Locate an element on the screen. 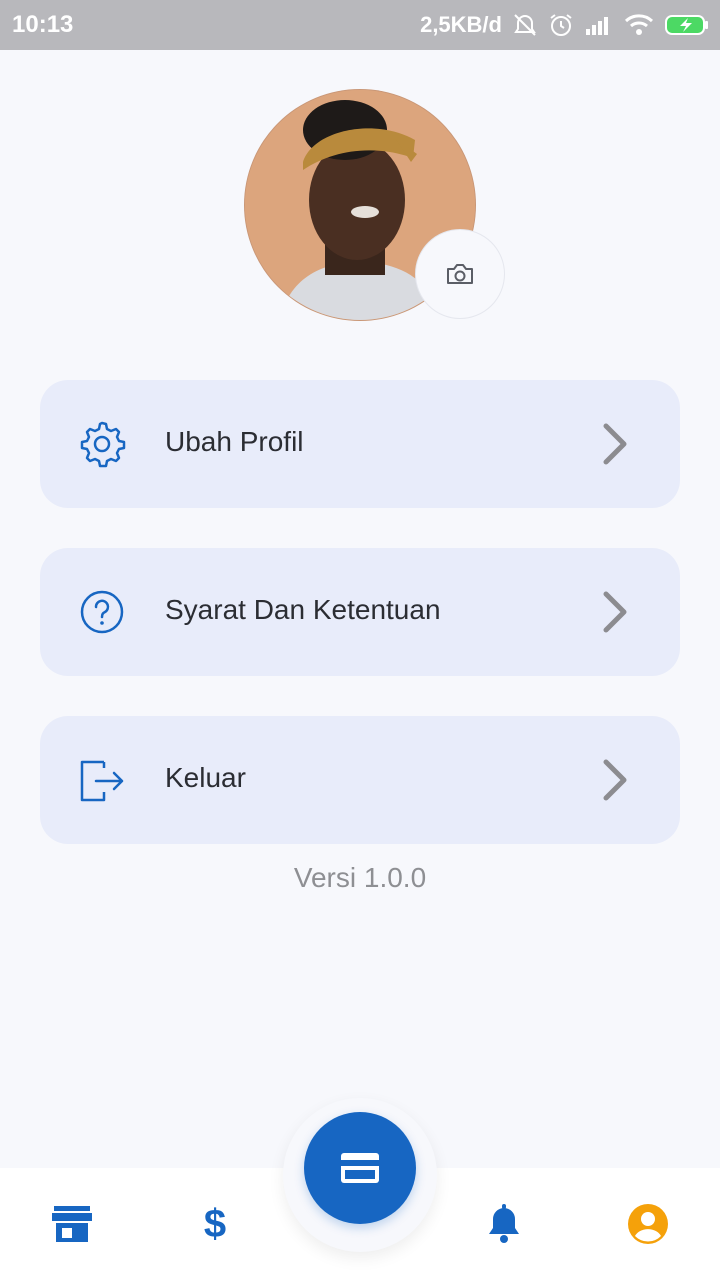 Image resolution: width=720 pixels, height=1280 pixels. network-speed: 2,5KB/d is located at coordinates (461, 24).